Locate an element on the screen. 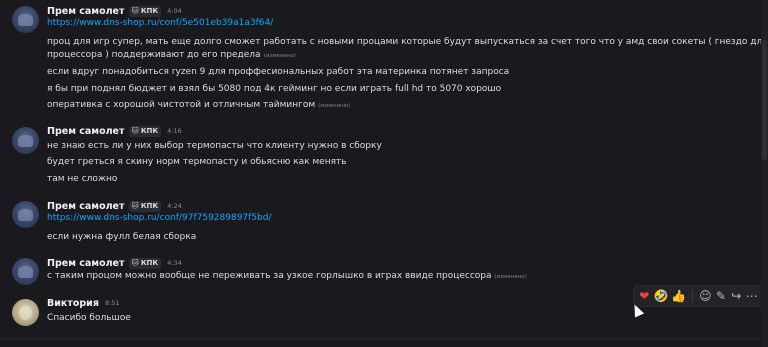  message-header: Виктория 8:51 is located at coordinates (83, 303).